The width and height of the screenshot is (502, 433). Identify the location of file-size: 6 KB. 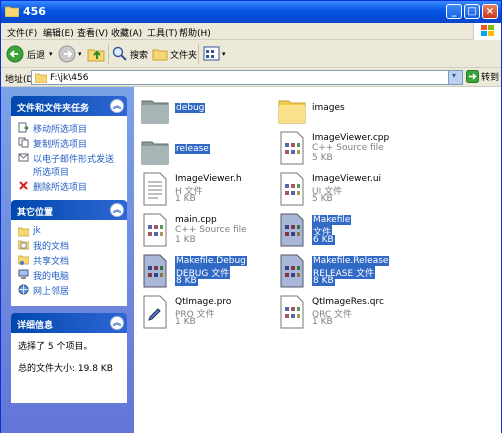
(323, 240).